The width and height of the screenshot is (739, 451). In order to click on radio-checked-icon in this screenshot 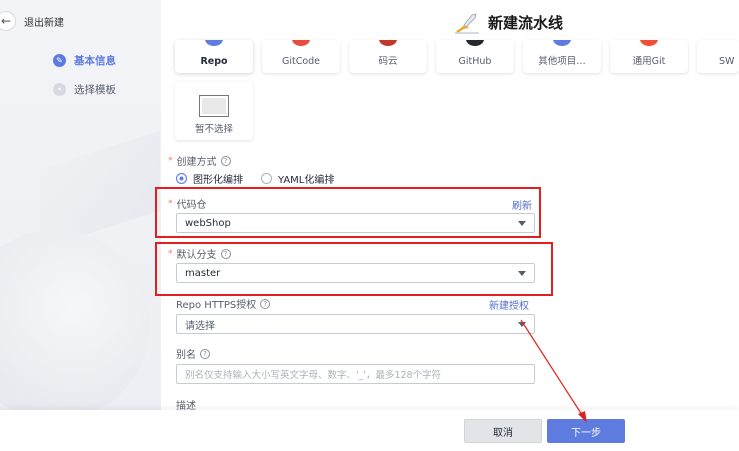, I will do `click(181, 178)`.